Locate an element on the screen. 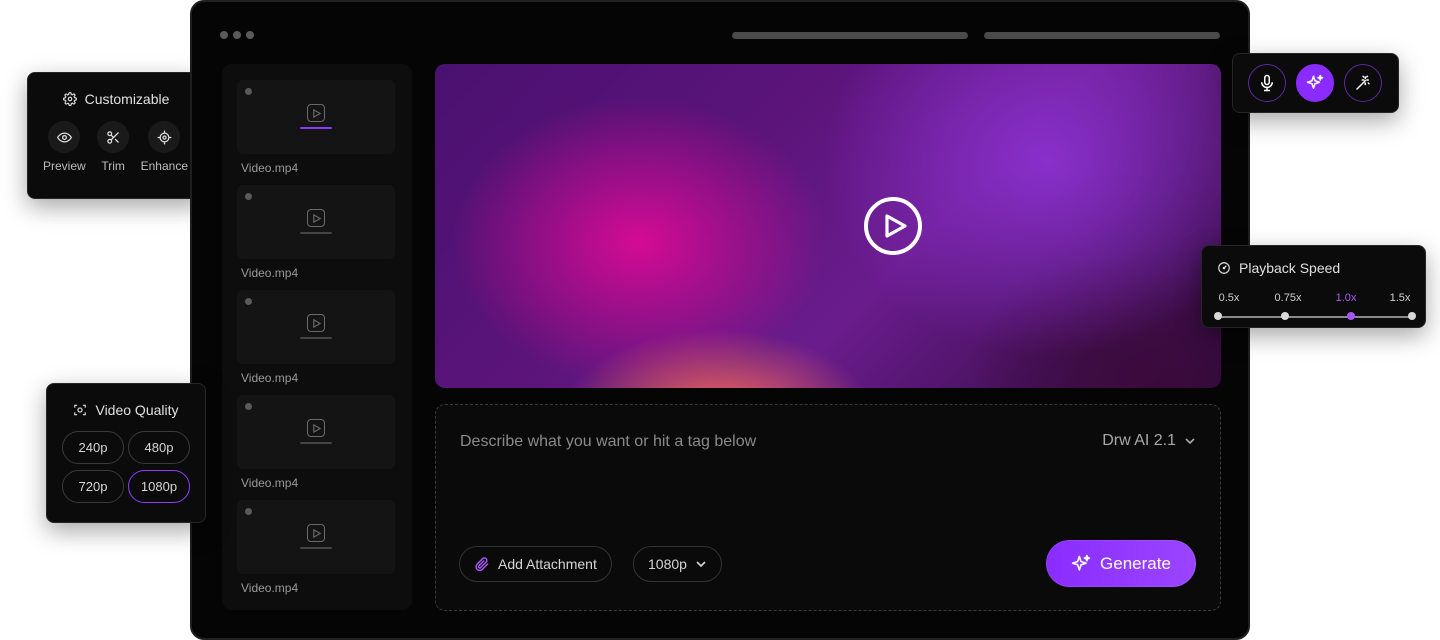 The width and height of the screenshot is (1440, 640). model-select: Drw AI 2.1 is located at coordinates (1149, 441).